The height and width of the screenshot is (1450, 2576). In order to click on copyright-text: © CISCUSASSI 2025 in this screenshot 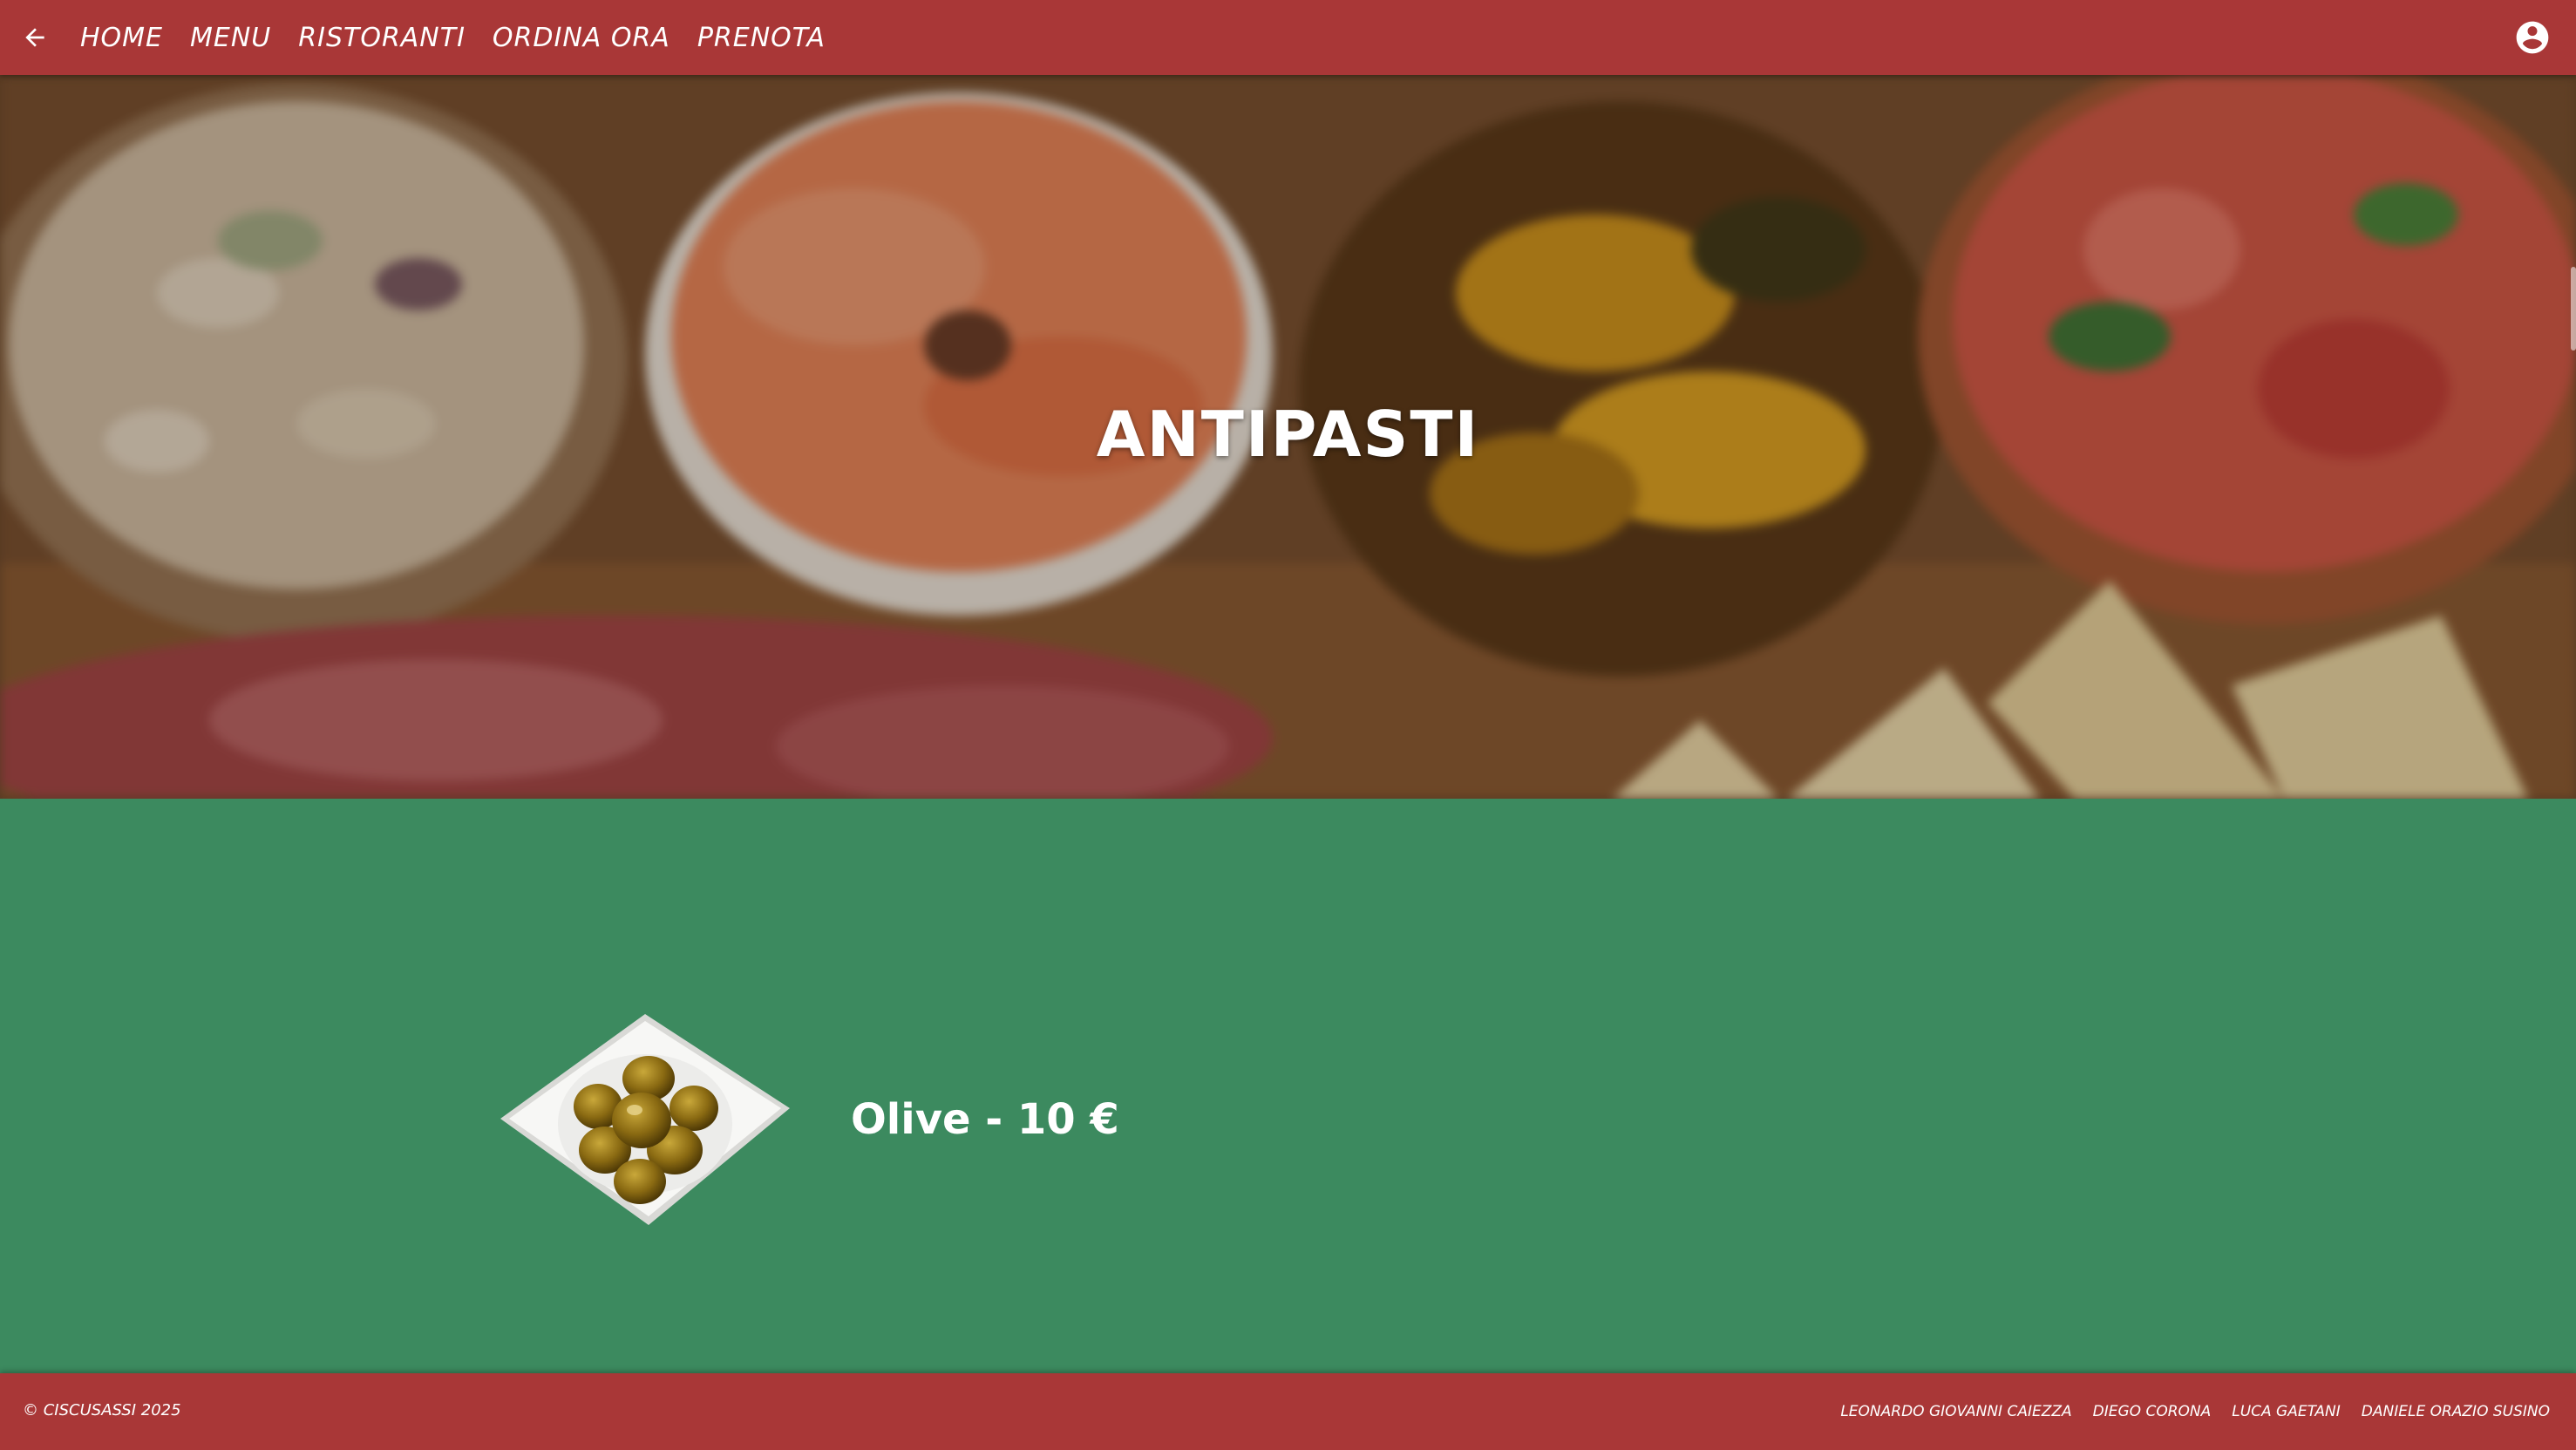, I will do `click(102, 1410)`.